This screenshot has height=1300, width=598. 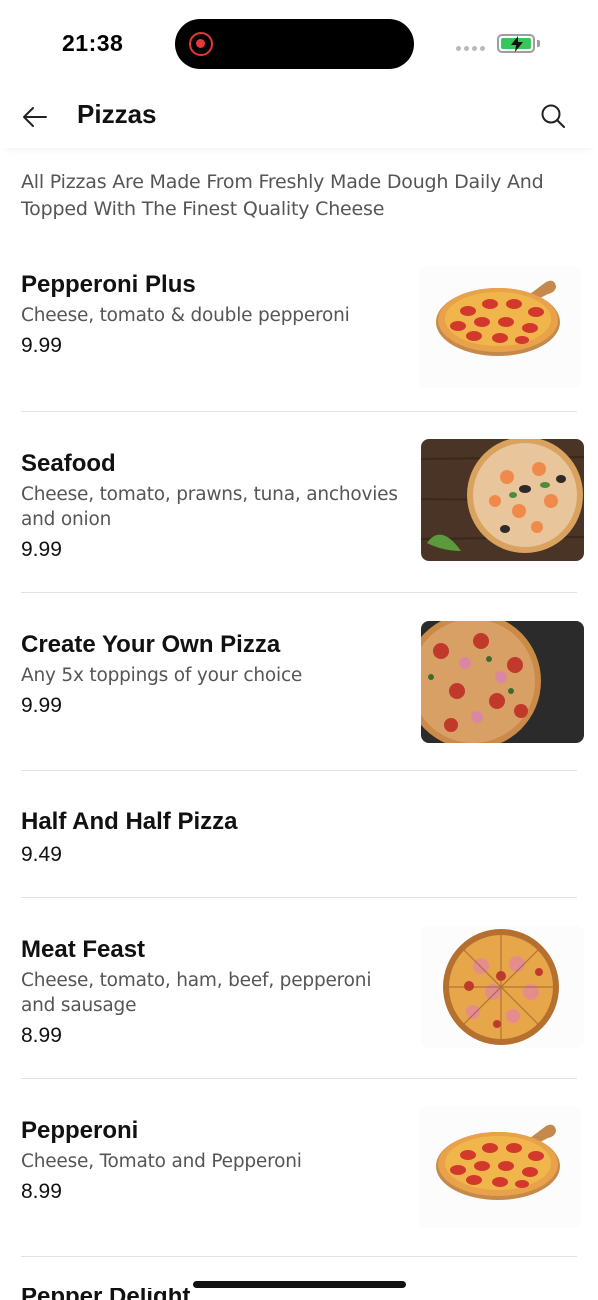 What do you see at coordinates (83, 949) in the screenshot?
I see `item-name: Meat Feast` at bounding box center [83, 949].